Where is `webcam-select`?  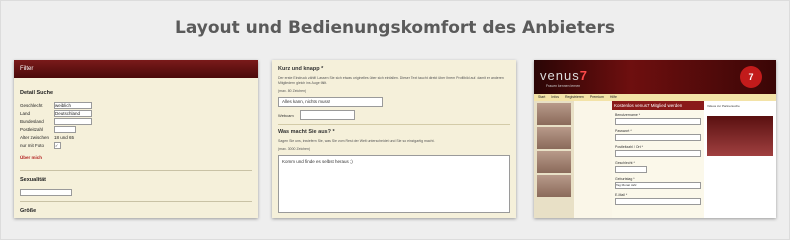
webcam-select is located at coordinates (327, 115).